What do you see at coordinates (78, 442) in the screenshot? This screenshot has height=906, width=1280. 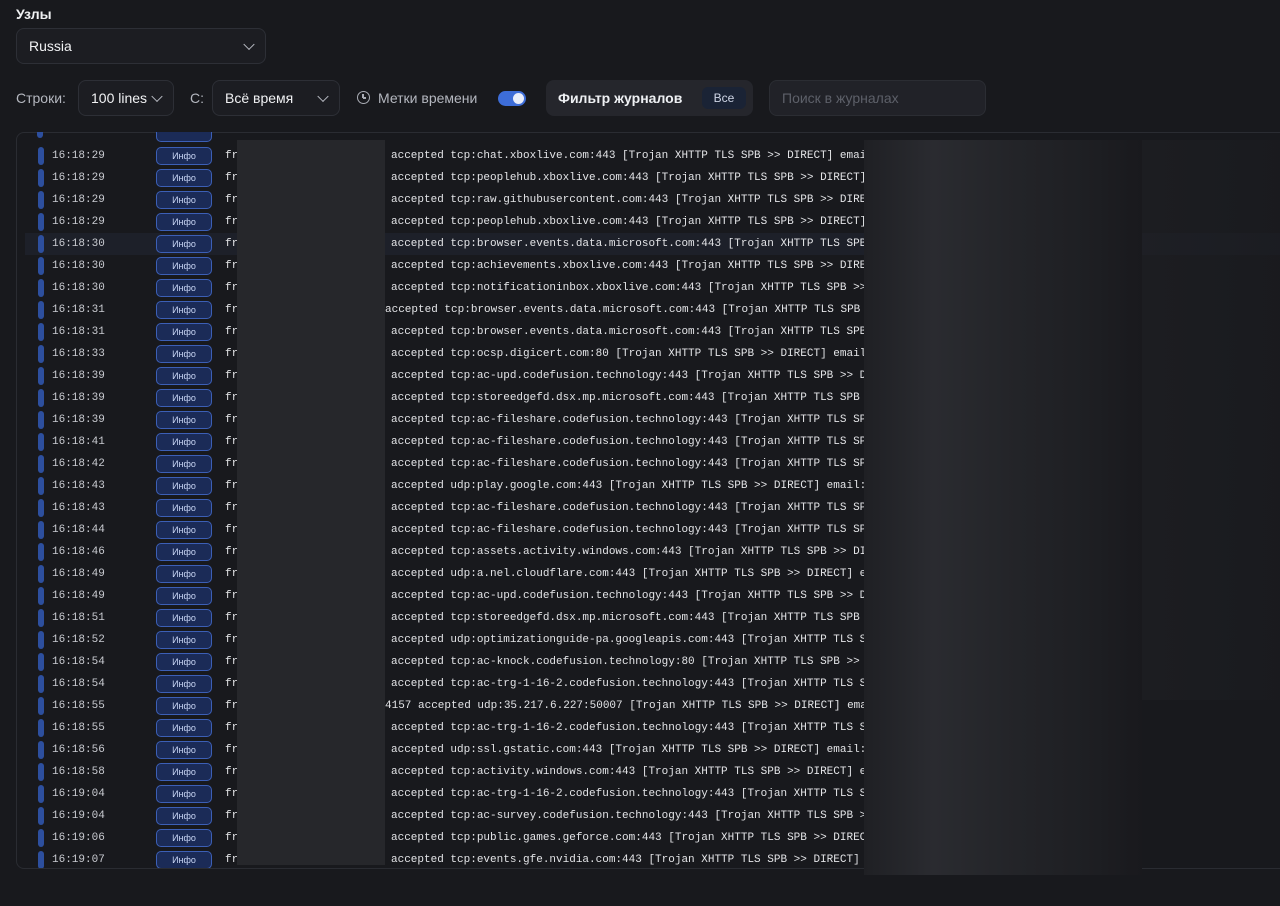 I see `log-time: 16:18:41` at bounding box center [78, 442].